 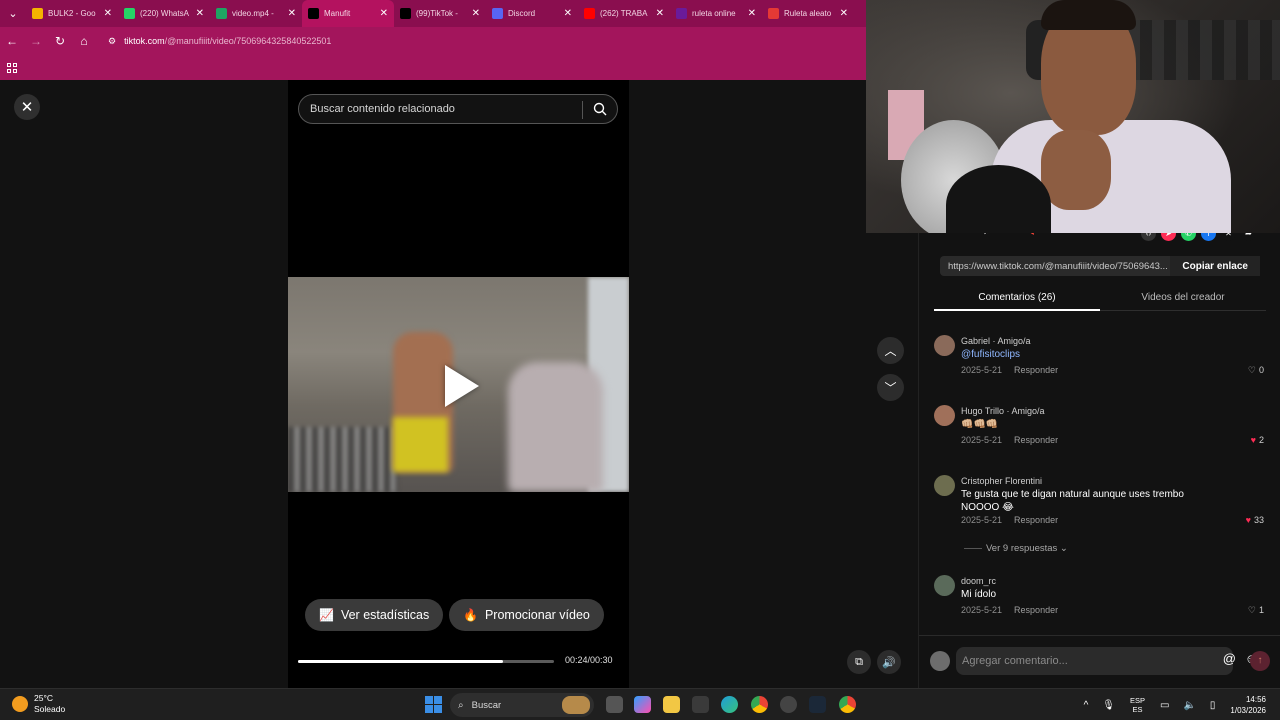 I want to click on browser-tab: ruleta online ✕, so click(x=716, y=13).